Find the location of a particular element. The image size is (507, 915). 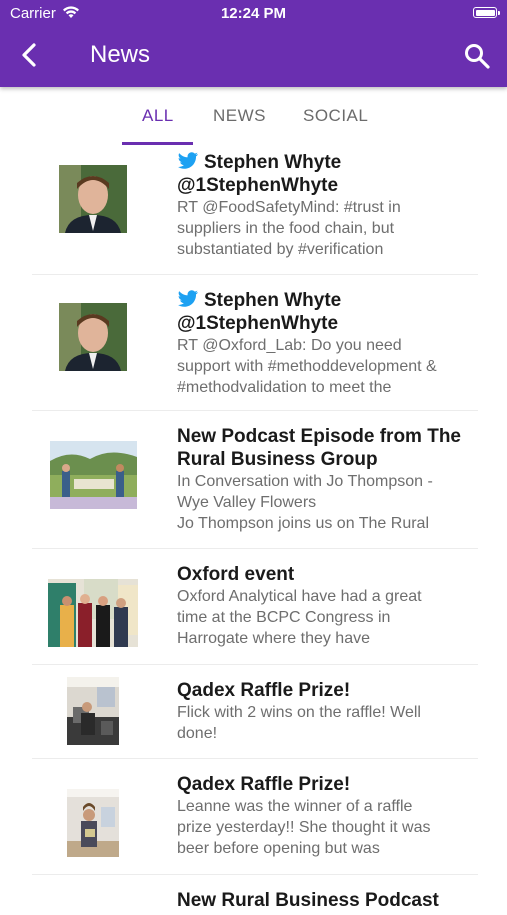

item-content: New Rural Business Podcast is located at coordinates (337, 900).